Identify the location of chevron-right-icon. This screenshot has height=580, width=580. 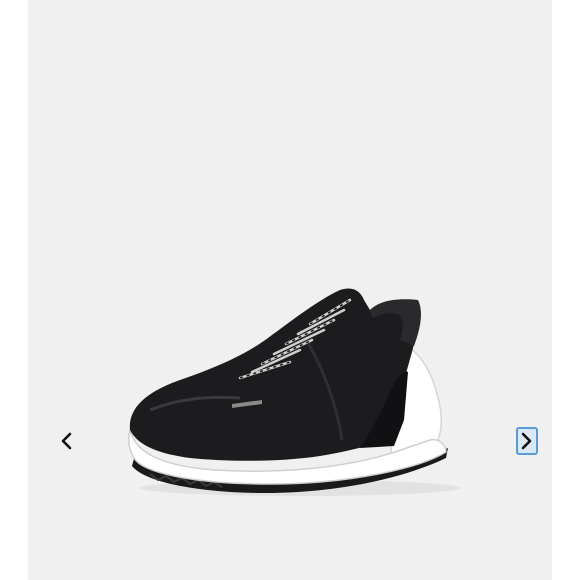
(526, 441).